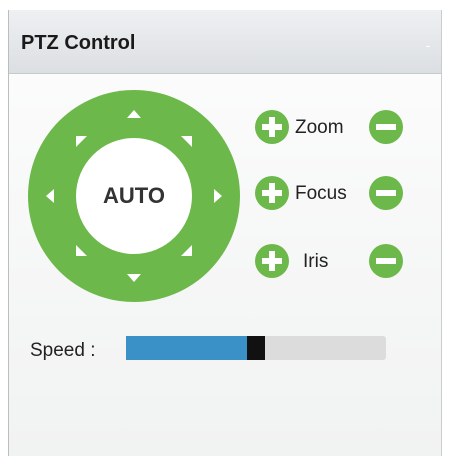 This screenshot has width=455, height=459. I want to click on zoom-label: Zoom, so click(319, 127).